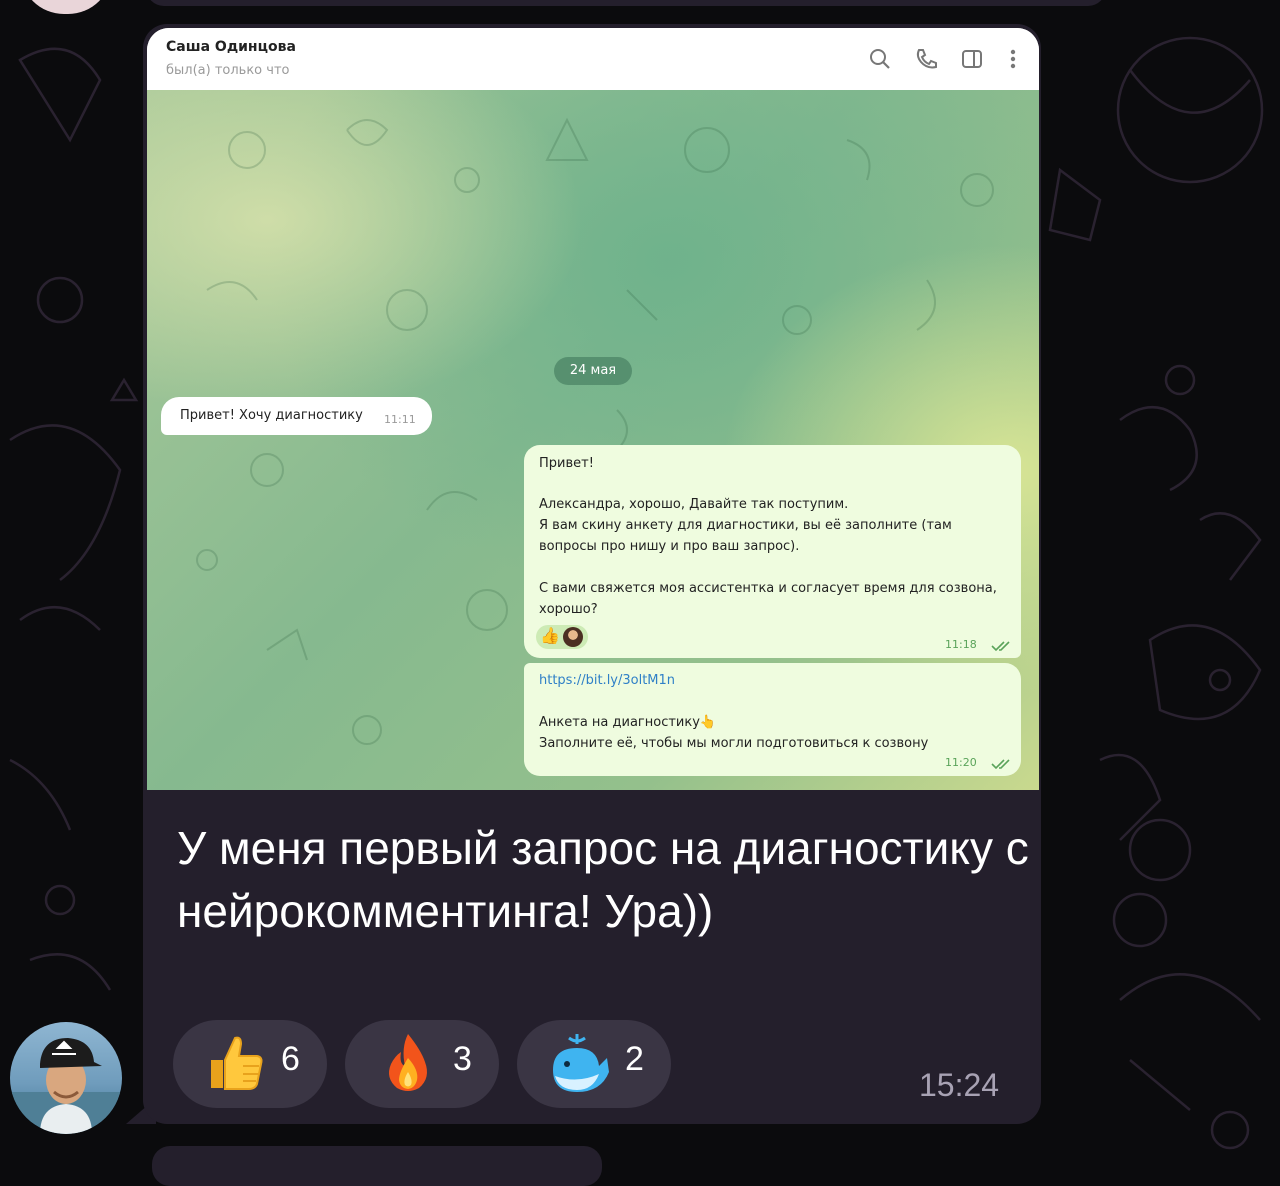 This screenshot has width=1280, height=1186. Describe the element at coordinates (566, 463) in the screenshot. I see `message-line: Привет!` at that location.